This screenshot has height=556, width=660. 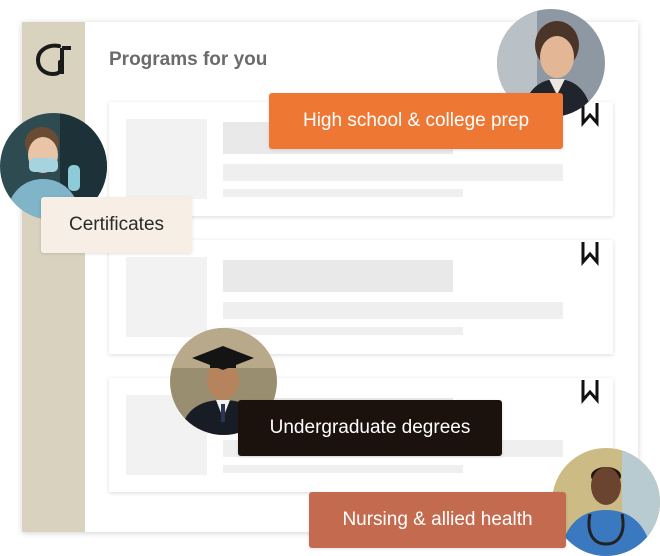 I want to click on title-placeholder, so click(x=338, y=276).